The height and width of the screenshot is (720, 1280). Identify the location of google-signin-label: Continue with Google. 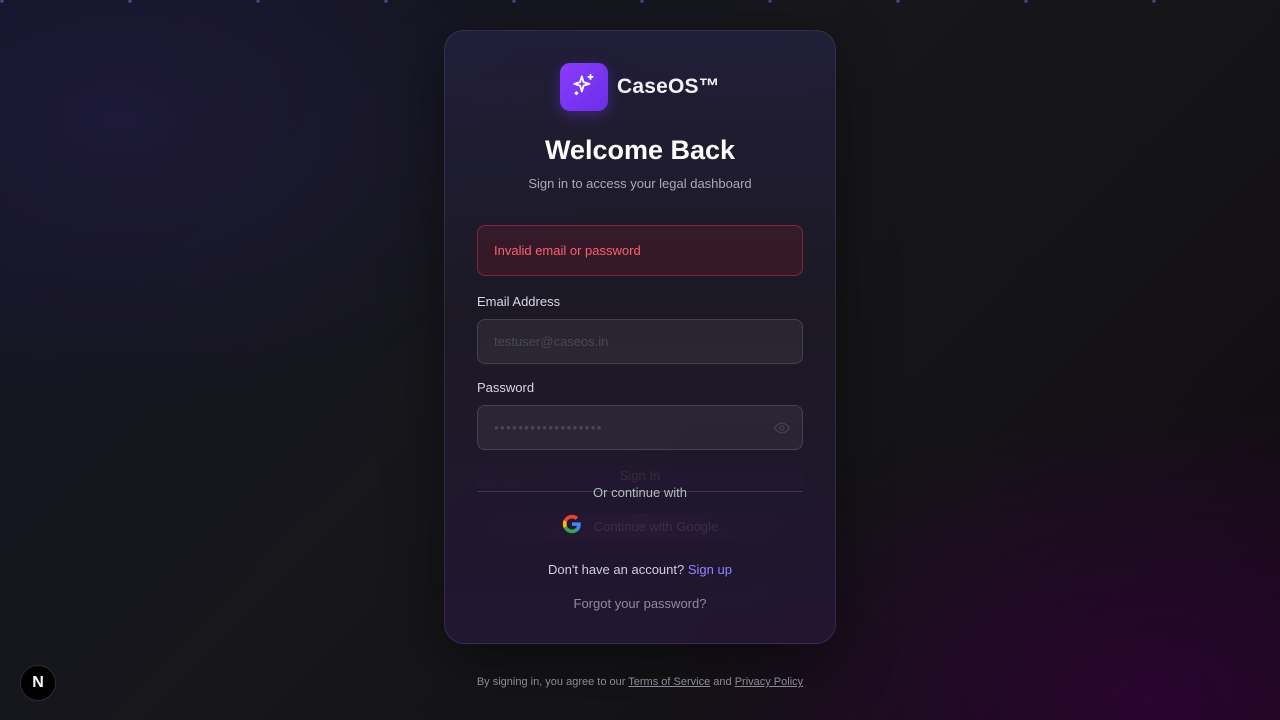
(656, 526).